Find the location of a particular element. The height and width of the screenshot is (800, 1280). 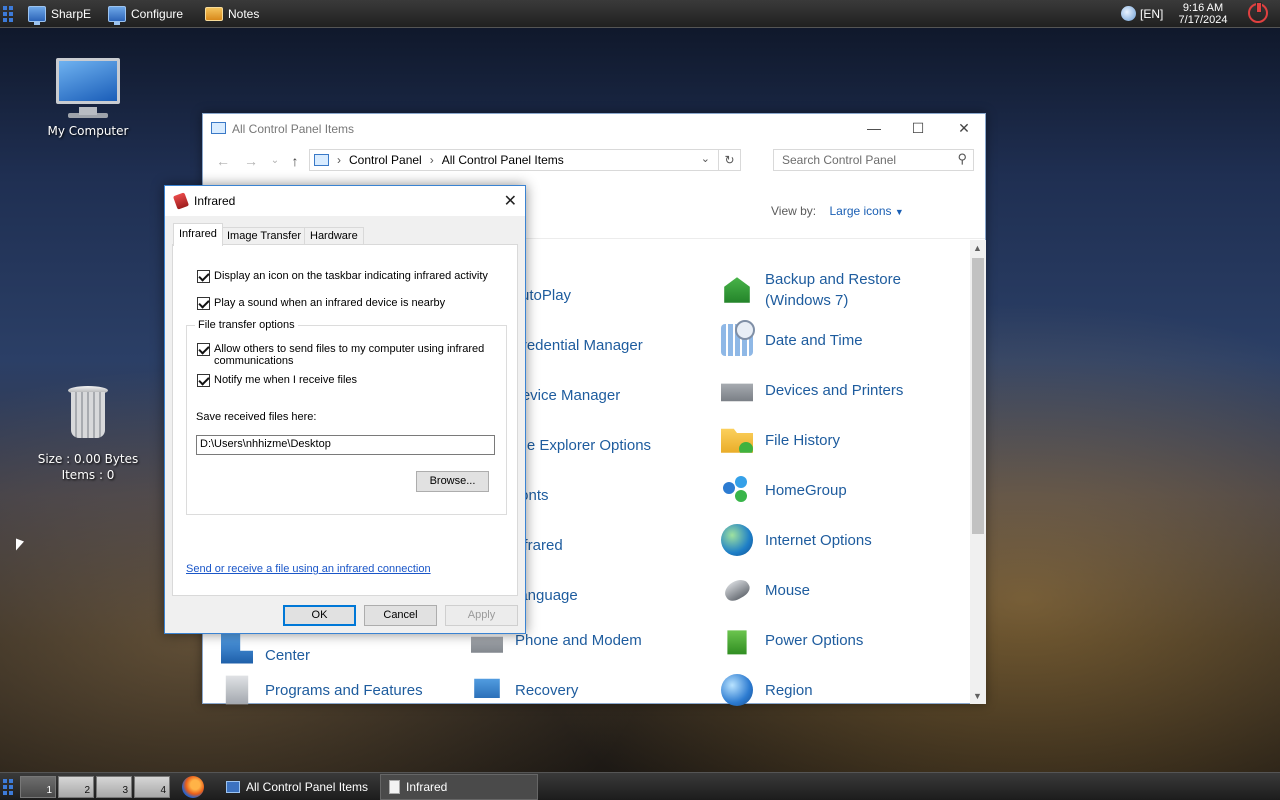

view-by-dropdown: Large icons ▼ is located at coordinates (866, 211).